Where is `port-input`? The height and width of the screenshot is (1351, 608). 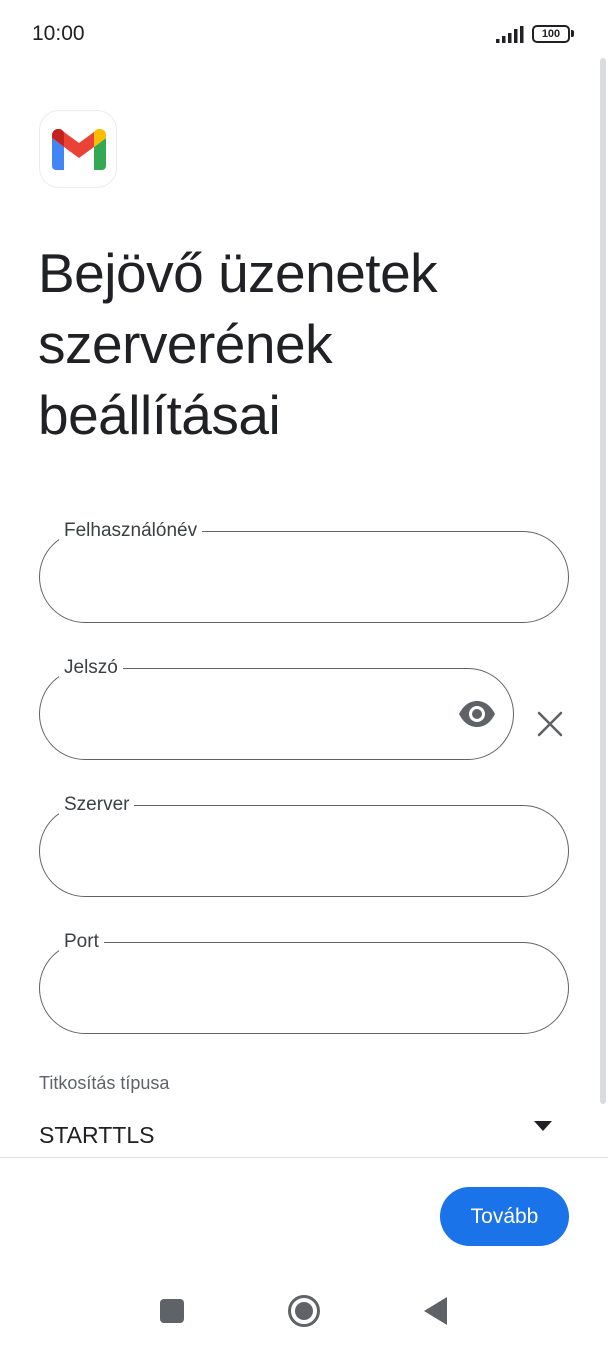 port-input is located at coordinates (277, 988).